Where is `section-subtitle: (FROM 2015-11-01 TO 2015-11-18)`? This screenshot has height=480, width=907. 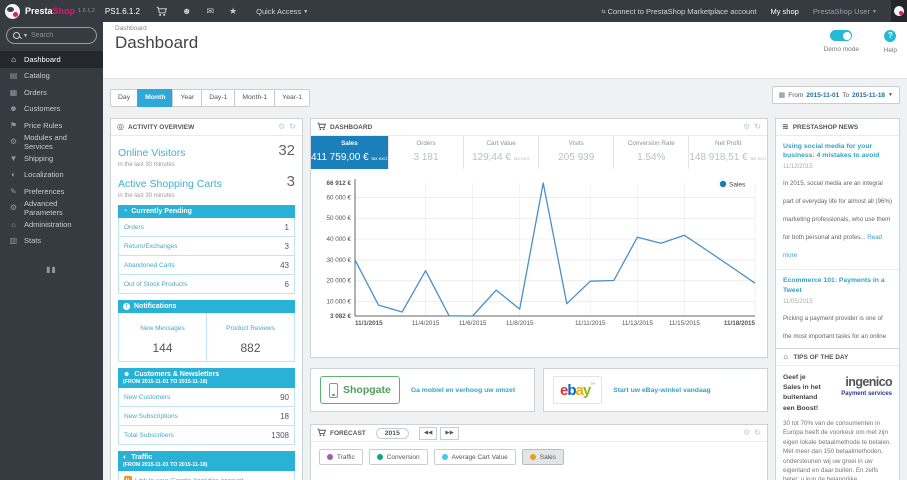 section-subtitle: (FROM 2015-11-01 TO 2015-11-18) is located at coordinates (165, 465).